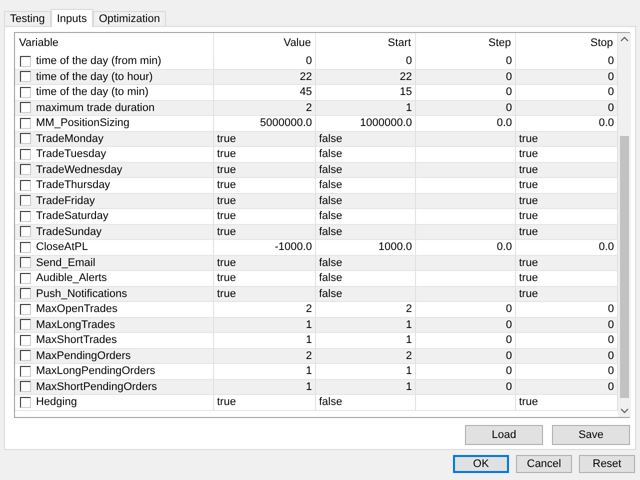  What do you see at coordinates (70, 138) in the screenshot?
I see `variable-name: TradeMonday` at bounding box center [70, 138].